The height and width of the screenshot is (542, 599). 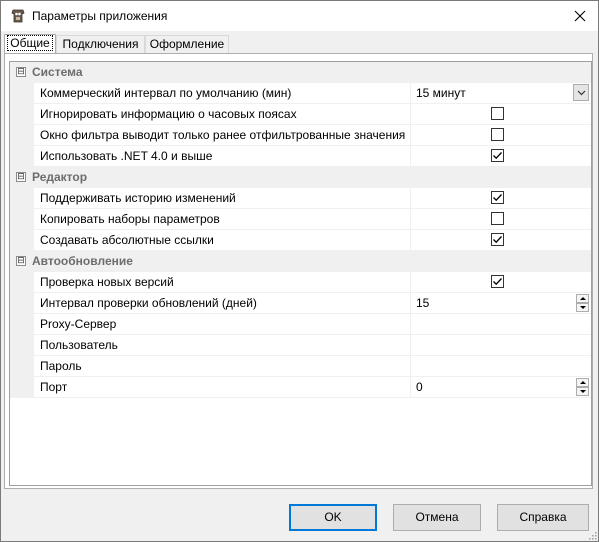 What do you see at coordinates (501, 303) in the screenshot?
I see `property-value: 15` at bounding box center [501, 303].